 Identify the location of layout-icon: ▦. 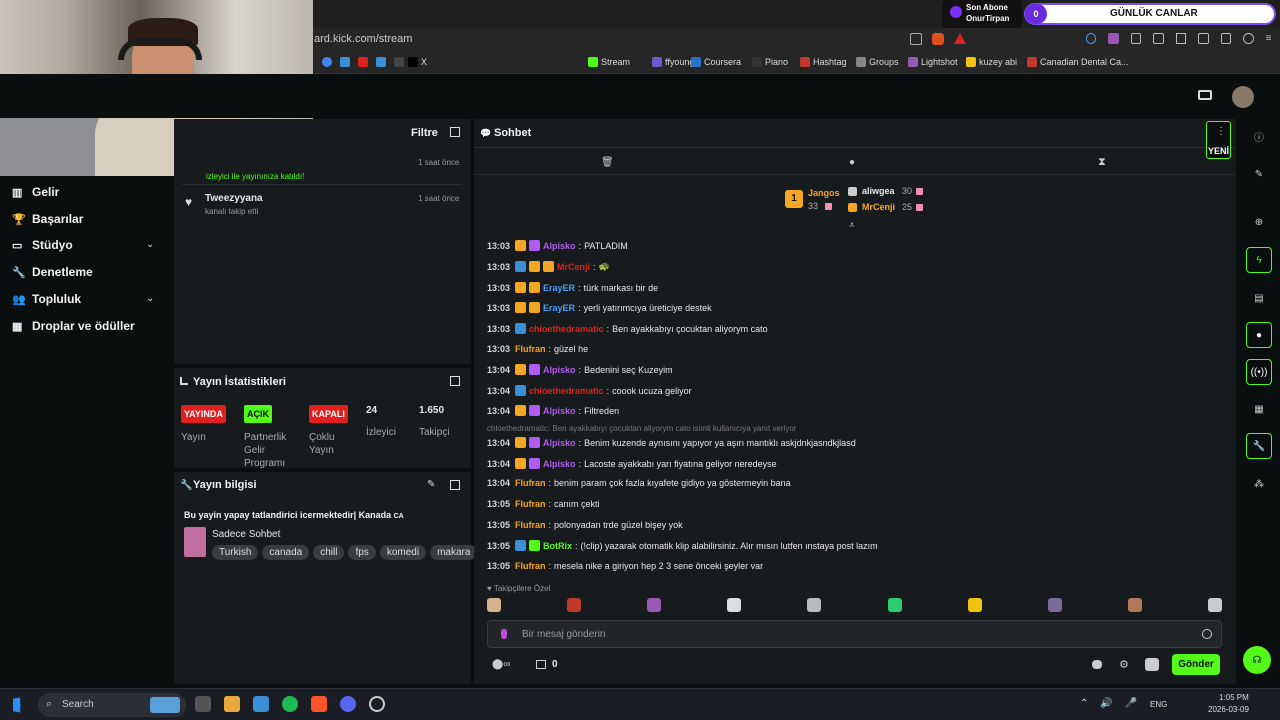
(1259, 409).